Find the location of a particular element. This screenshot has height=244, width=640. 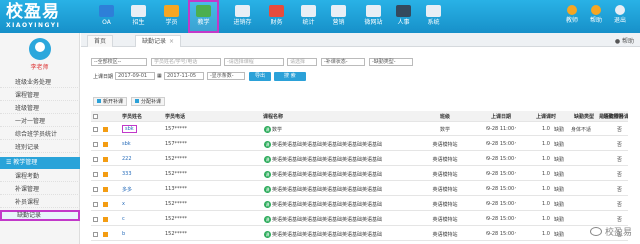

teacher-icon is located at coordinates (572, 10).